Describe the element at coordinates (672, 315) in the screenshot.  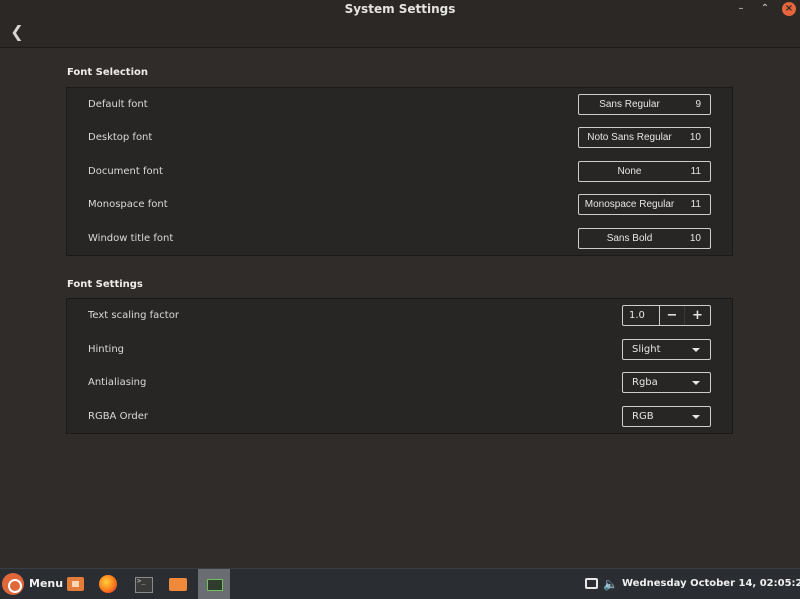
I see `decrease-button: −` at that location.